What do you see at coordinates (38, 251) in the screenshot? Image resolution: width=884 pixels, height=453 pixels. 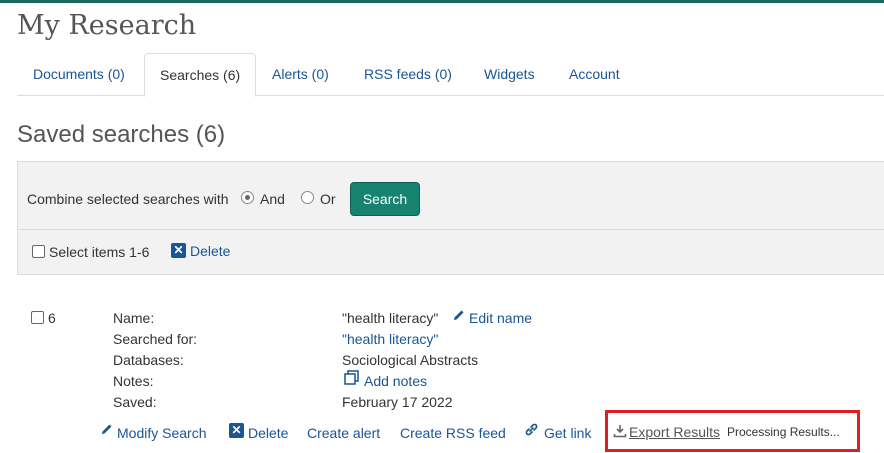 I see `select-all-checkbox` at bounding box center [38, 251].